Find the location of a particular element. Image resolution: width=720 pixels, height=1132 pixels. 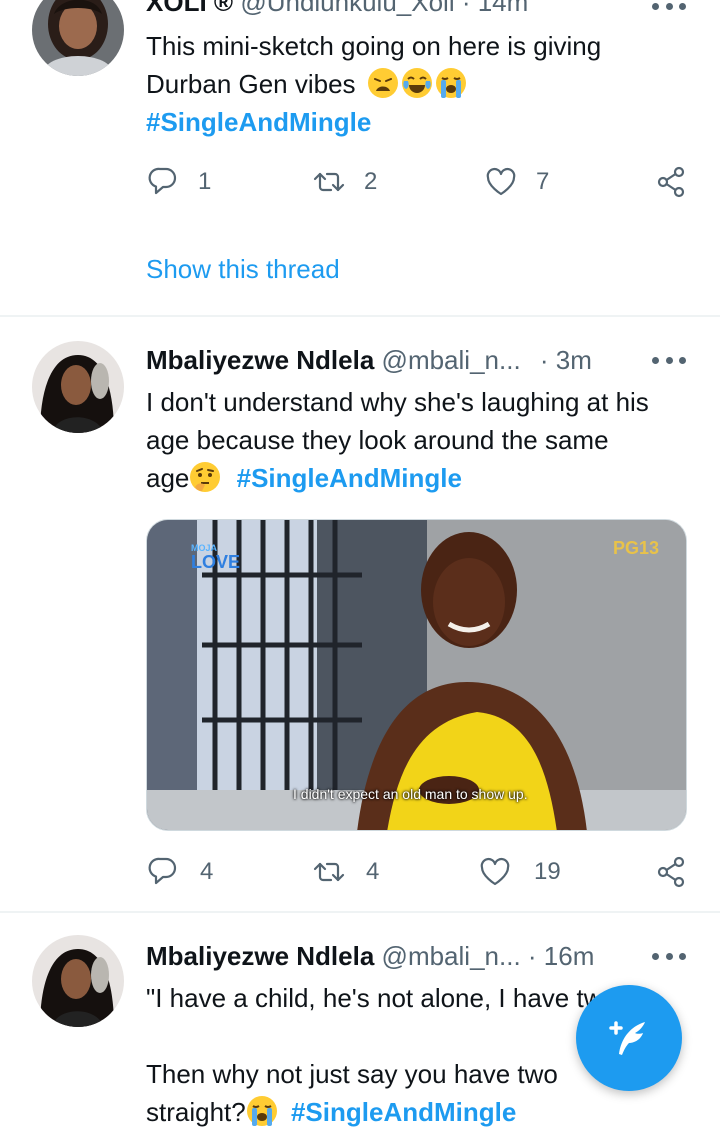

timestamp: · 16m is located at coordinates (561, 956).